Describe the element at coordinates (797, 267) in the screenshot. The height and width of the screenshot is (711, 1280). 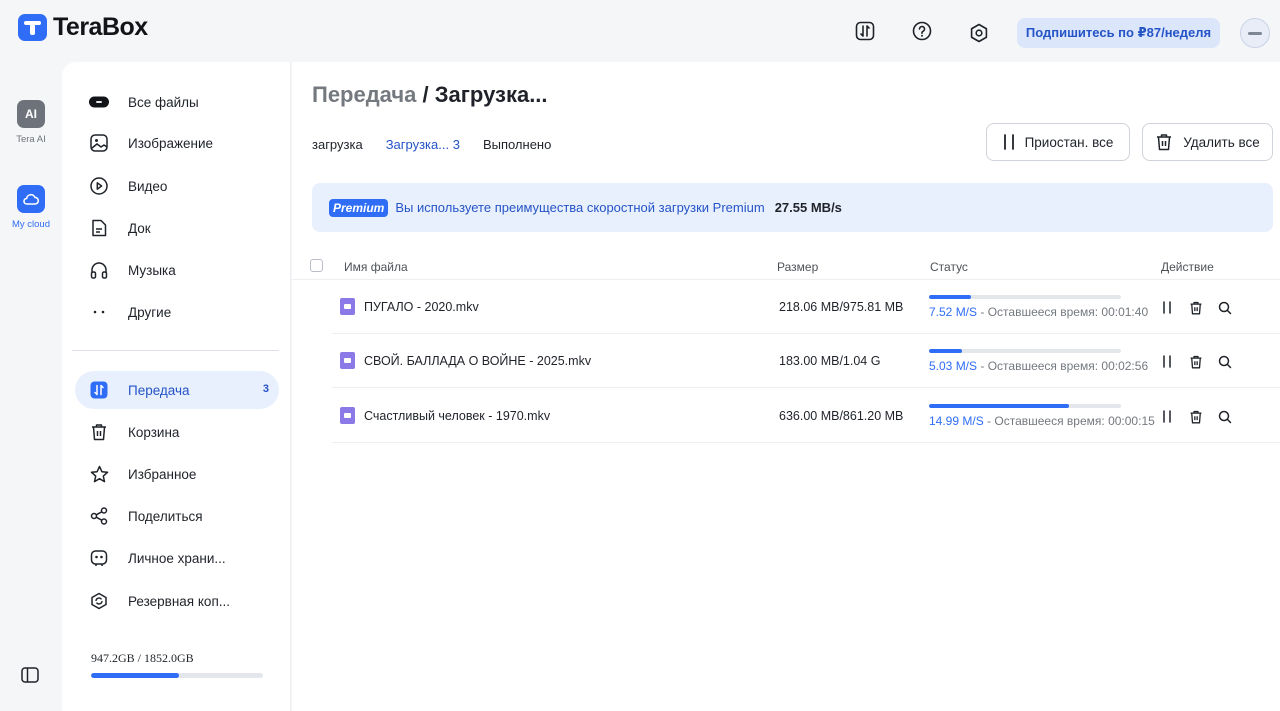
I see `column-size: Размер` at that location.